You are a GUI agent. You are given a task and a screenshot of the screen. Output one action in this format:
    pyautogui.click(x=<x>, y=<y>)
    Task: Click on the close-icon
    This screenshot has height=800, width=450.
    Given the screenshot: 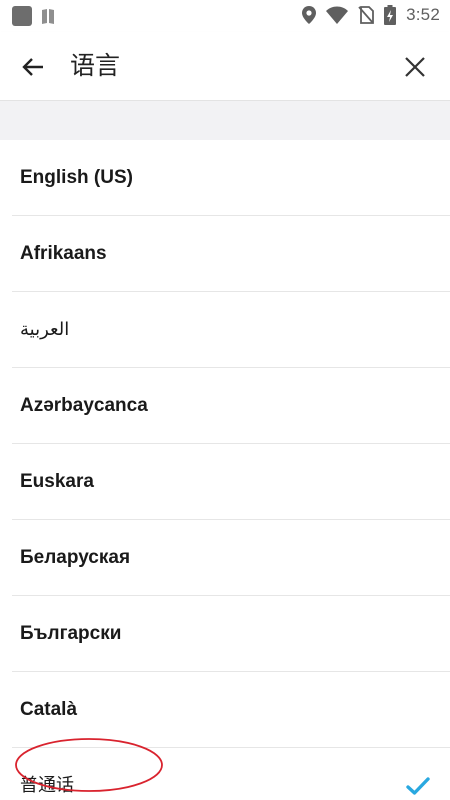 What is the action you would take?
    pyautogui.click(x=415, y=67)
    